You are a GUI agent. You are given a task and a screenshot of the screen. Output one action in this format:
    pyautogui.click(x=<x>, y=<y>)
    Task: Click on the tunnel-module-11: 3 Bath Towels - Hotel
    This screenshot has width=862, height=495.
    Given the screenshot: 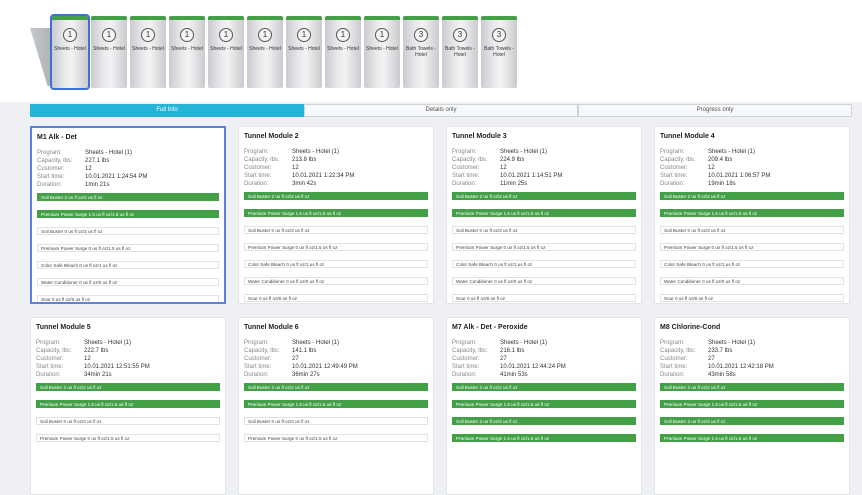 What is the action you would take?
    pyautogui.click(x=460, y=52)
    